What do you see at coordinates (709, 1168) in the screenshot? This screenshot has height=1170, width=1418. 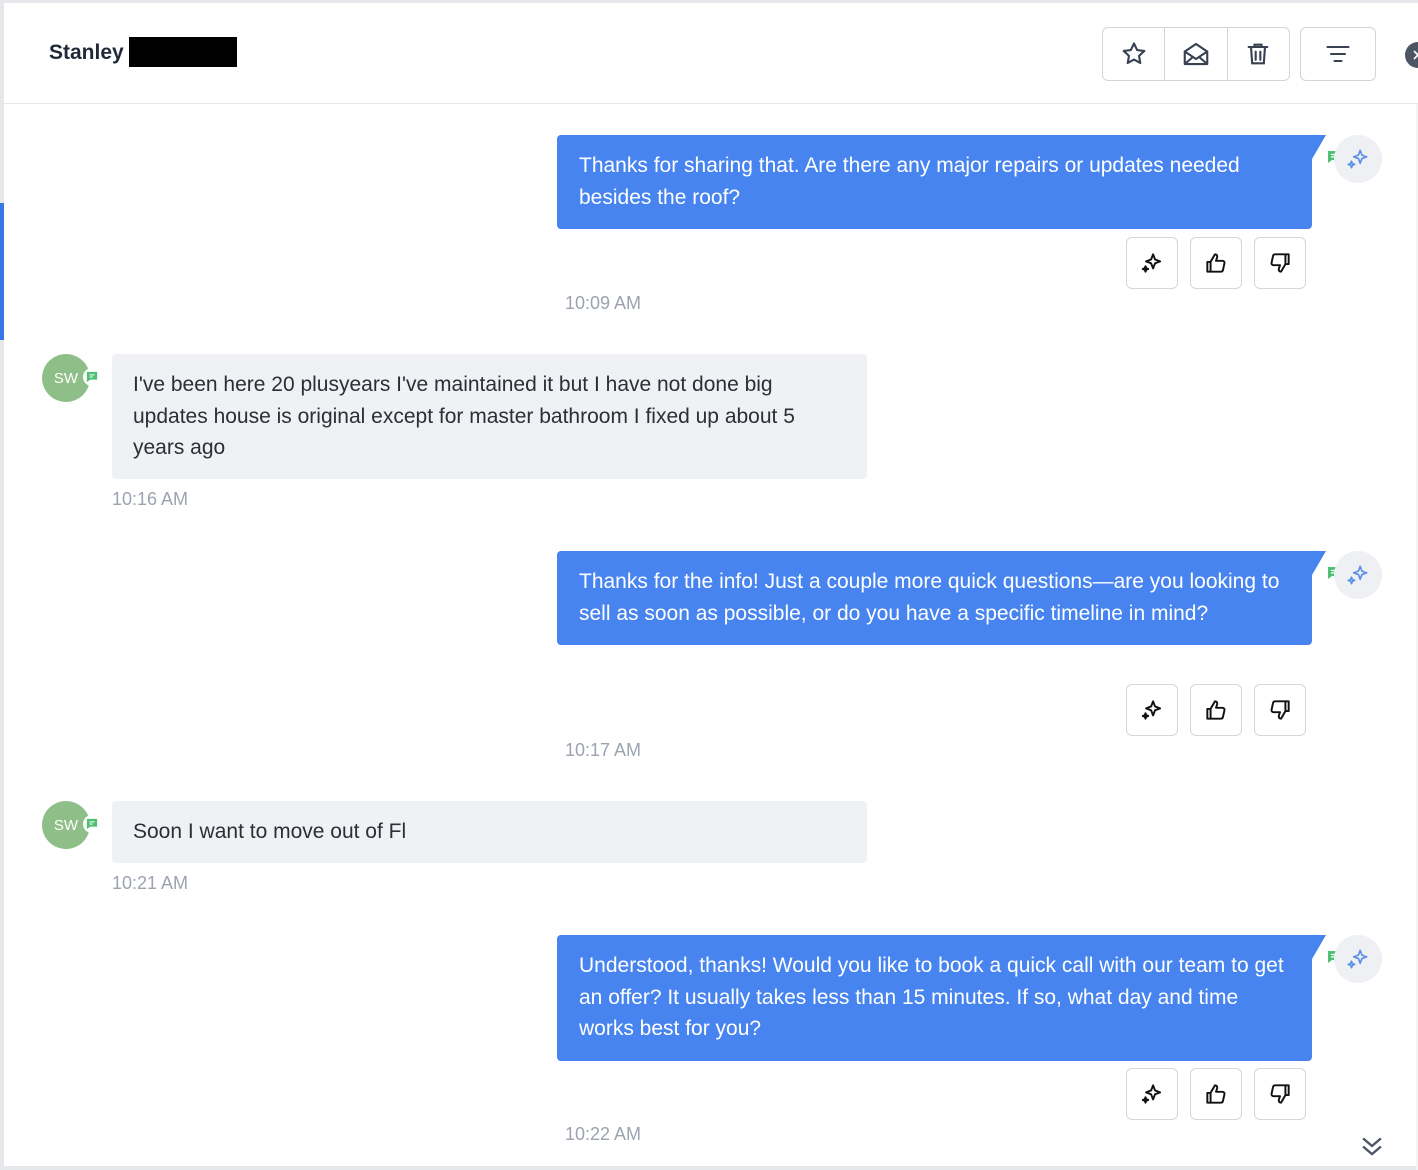 I see `frame-bottom-border` at bounding box center [709, 1168].